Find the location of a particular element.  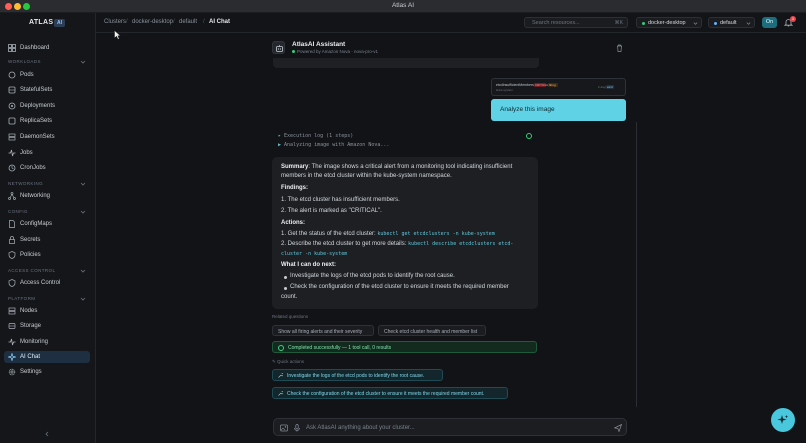

sidebar-item-statefulsets: StatefulSets is located at coordinates (47, 90).